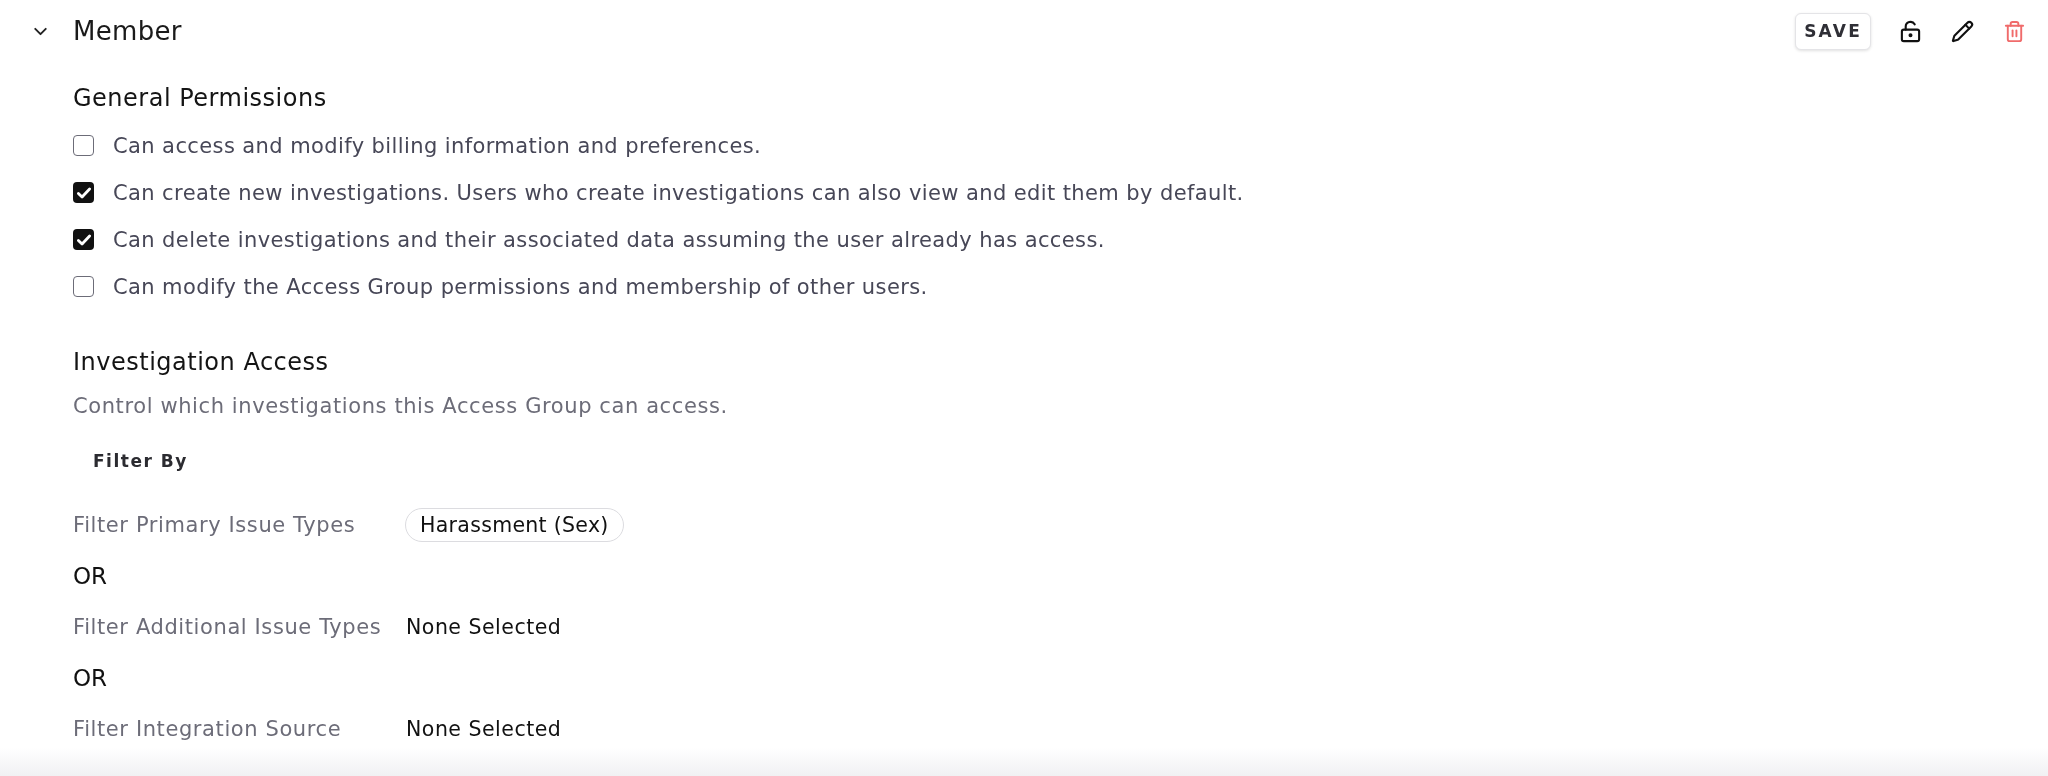 The image size is (2048, 776). I want to click on delete-trash-icon, so click(2014, 31).